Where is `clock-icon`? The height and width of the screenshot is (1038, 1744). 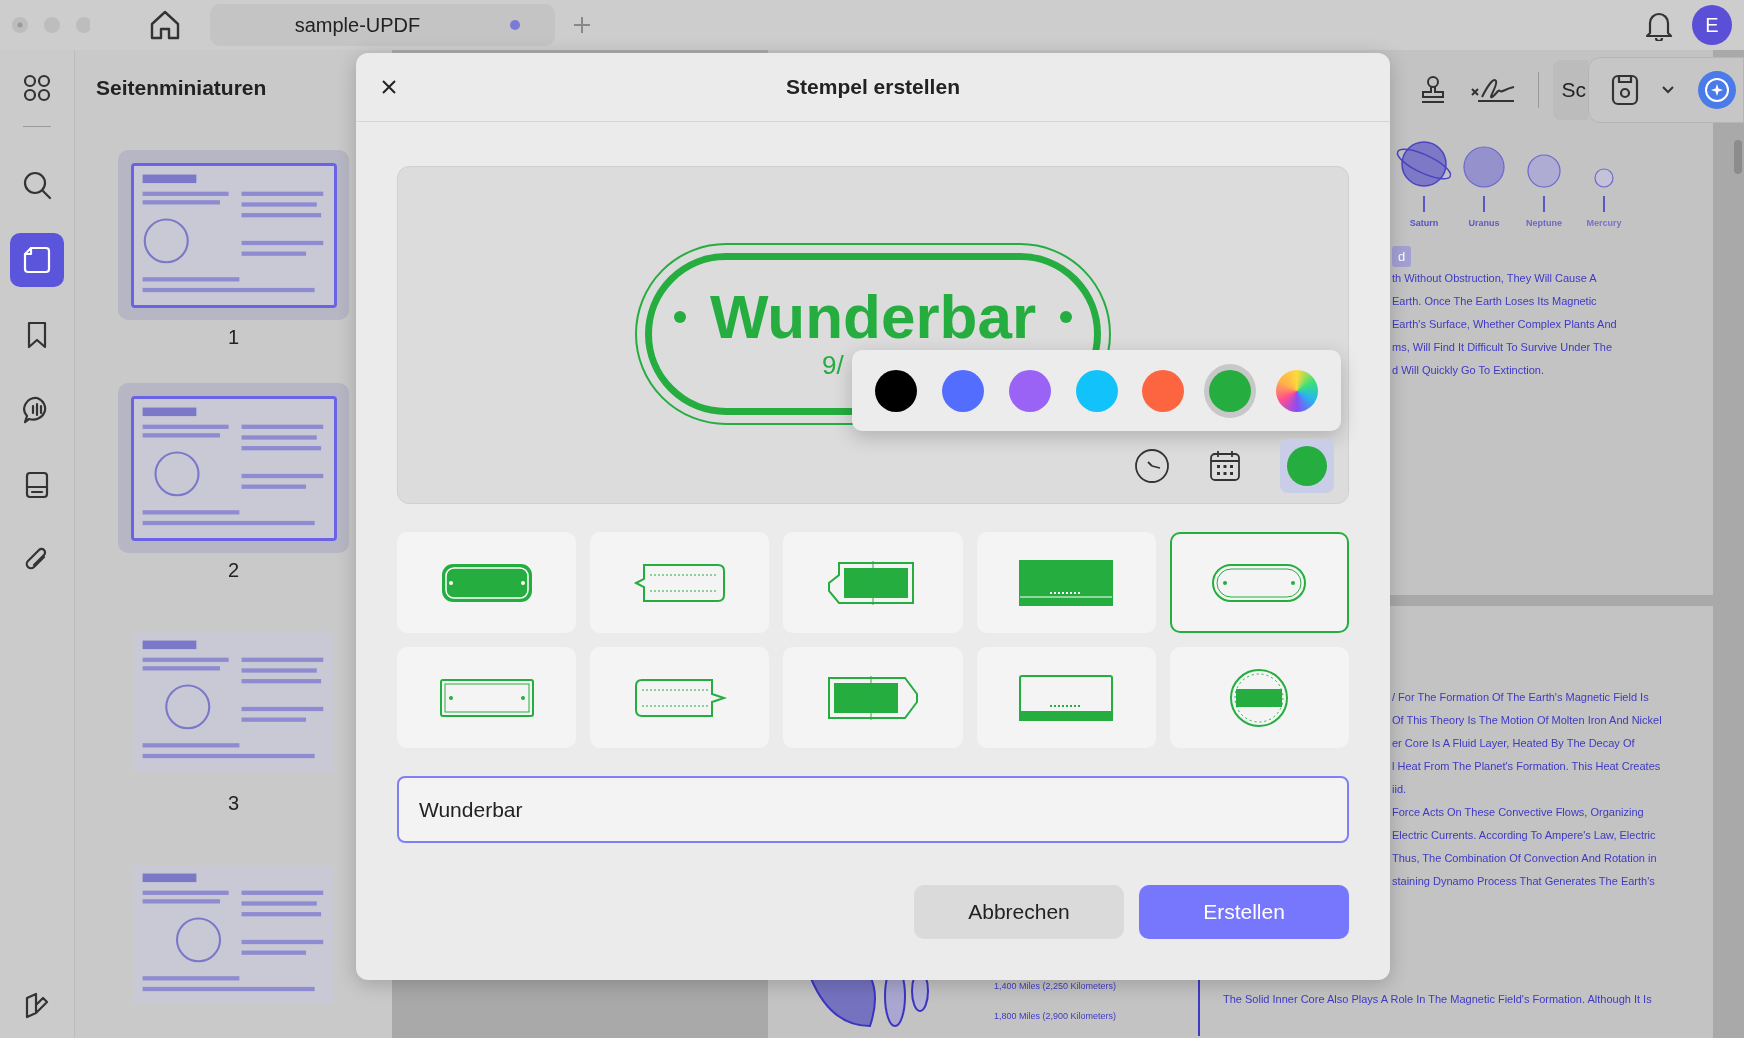 clock-icon is located at coordinates (1152, 466).